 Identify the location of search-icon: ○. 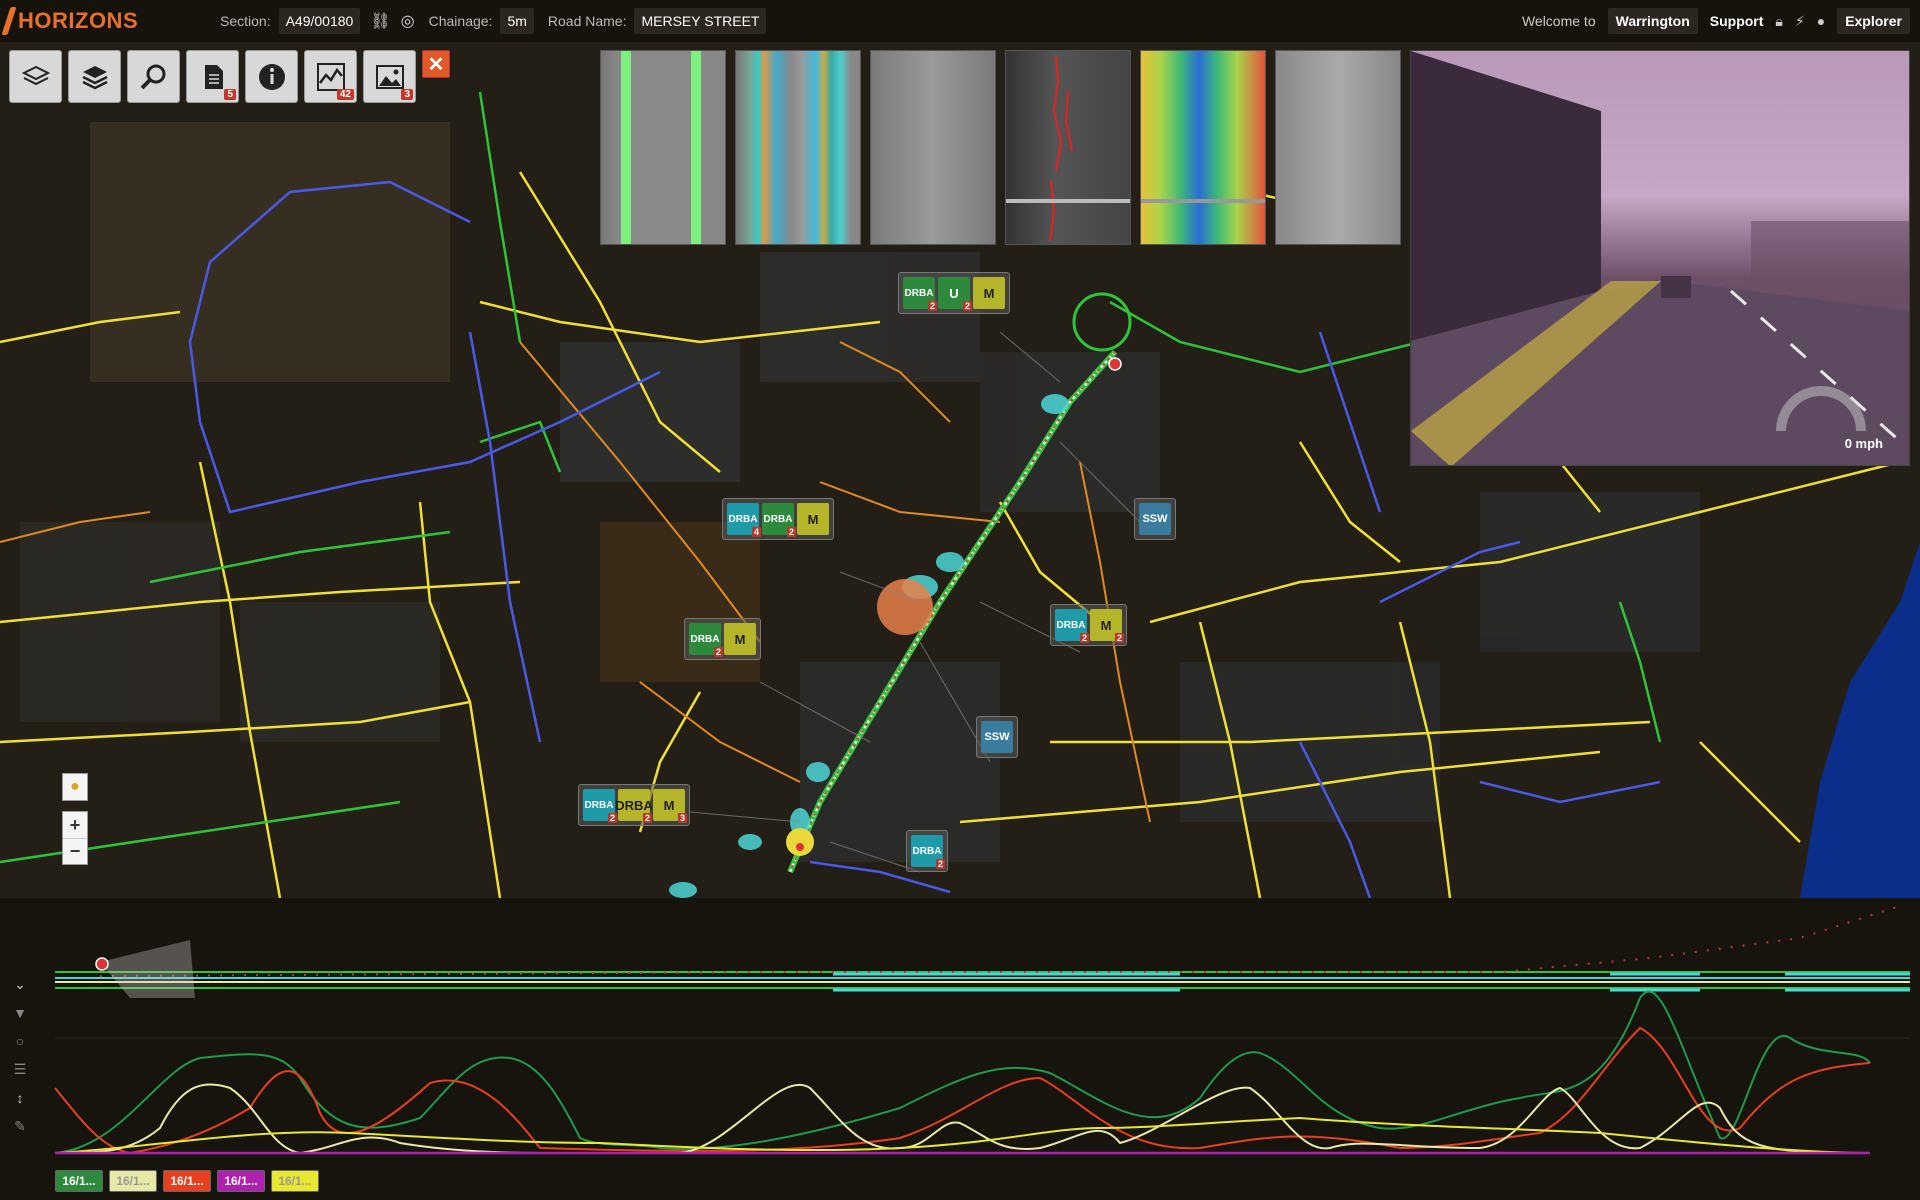
(20, 1041).